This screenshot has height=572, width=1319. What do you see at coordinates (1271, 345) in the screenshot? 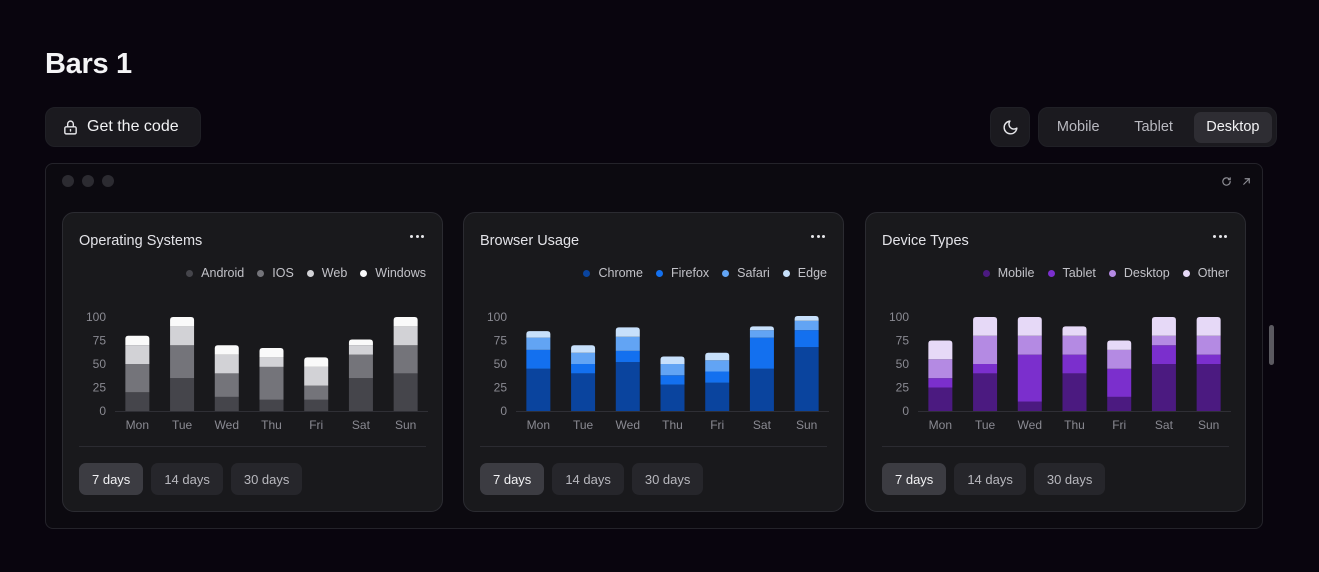
I see `scrollbar-handle` at bounding box center [1271, 345].